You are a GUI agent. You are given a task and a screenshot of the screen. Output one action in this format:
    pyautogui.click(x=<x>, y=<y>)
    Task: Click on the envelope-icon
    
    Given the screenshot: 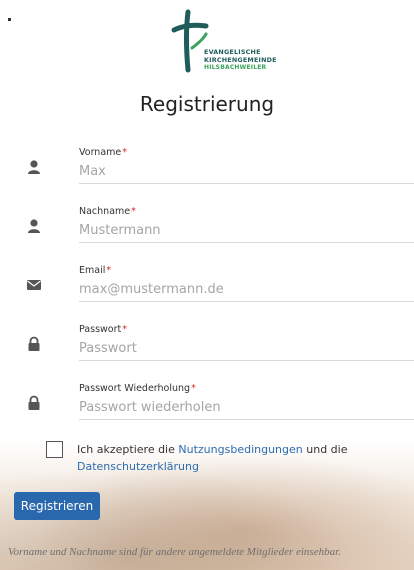 What is the action you would take?
    pyautogui.click(x=34, y=285)
    